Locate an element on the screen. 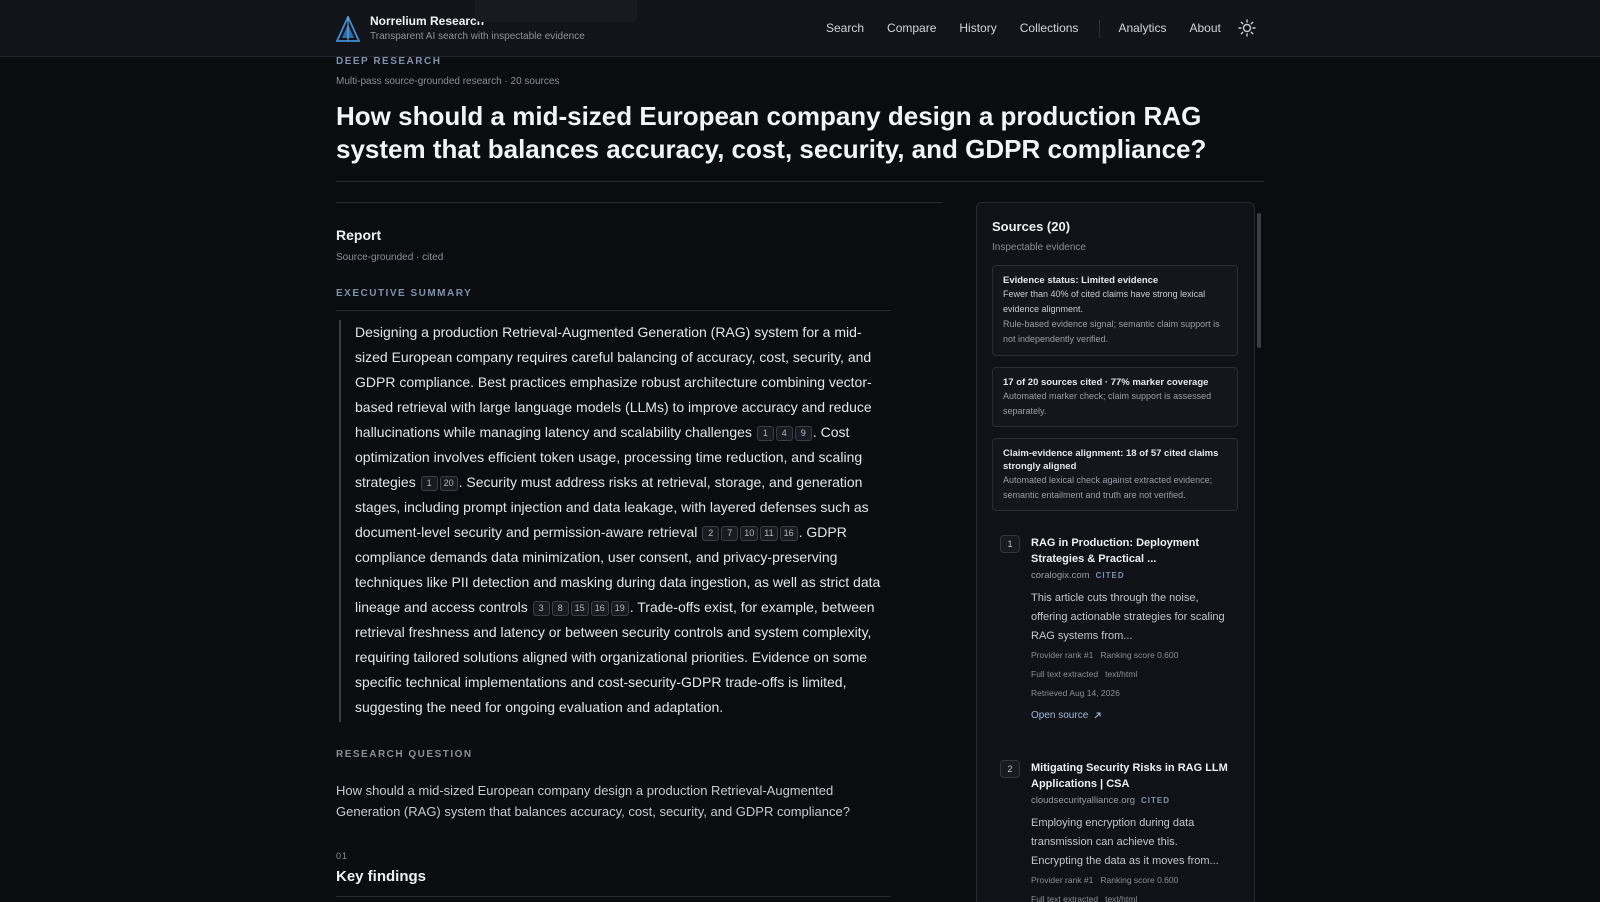 This screenshot has height=902, width=1600. nav-search: Search is located at coordinates (845, 28).